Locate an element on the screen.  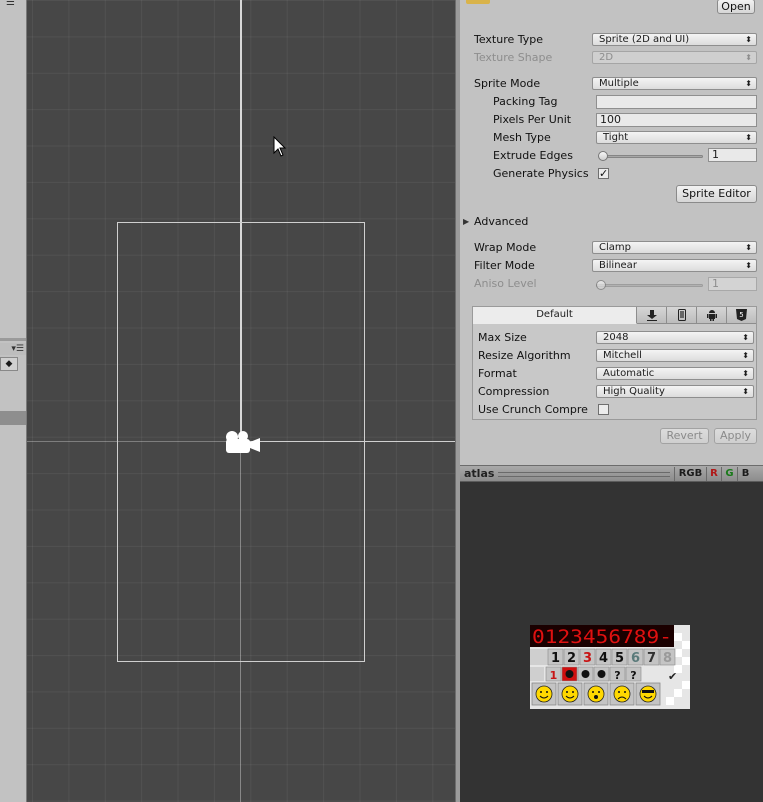
sprite-editor-button: Sprite Editor is located at coordinates (716, 194).